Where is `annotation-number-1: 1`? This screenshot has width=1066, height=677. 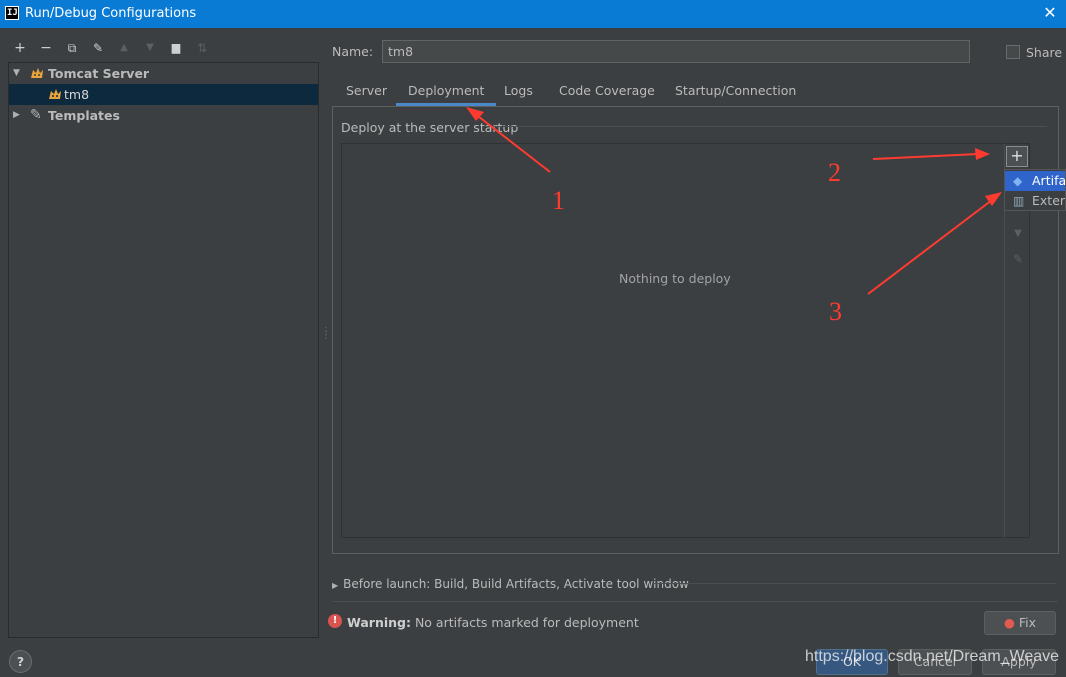
annotation-number-1: 1 is located at coordinates (558, 200).